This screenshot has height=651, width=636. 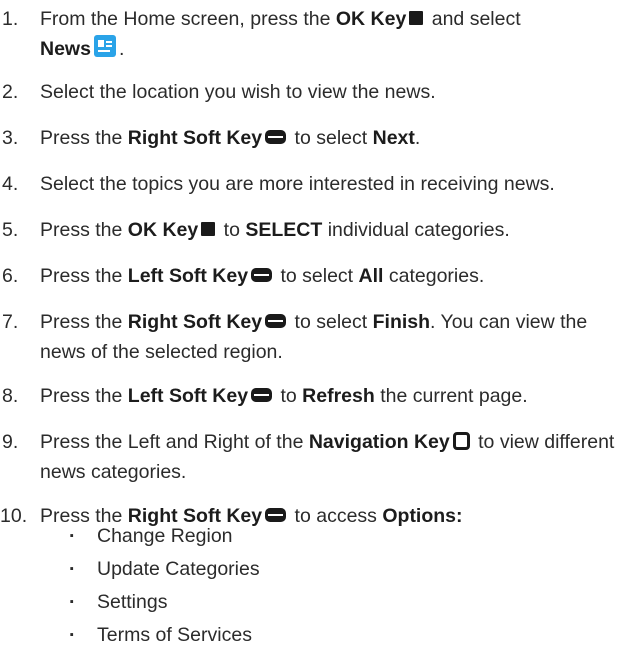 What do you see at coordinates (165, 536) in the screenshot?
I see `option-label: Change Region` at bounding box center [165, 536].